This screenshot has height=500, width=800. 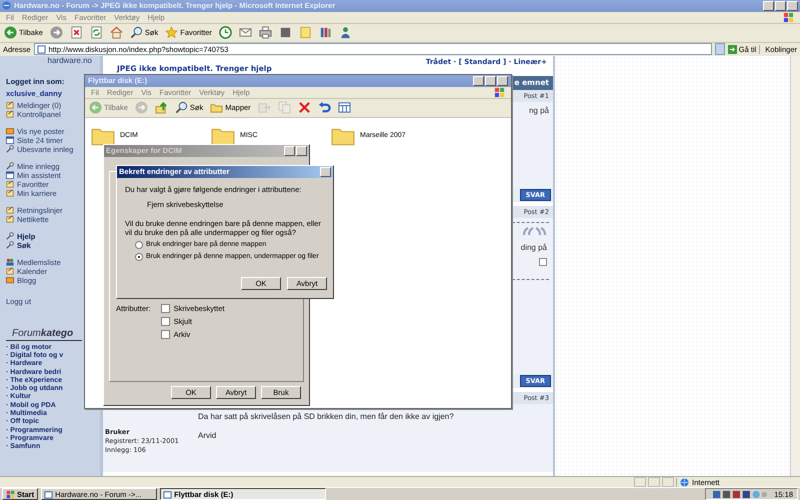 I want to click on window-icon, so click(x=167, y=494).